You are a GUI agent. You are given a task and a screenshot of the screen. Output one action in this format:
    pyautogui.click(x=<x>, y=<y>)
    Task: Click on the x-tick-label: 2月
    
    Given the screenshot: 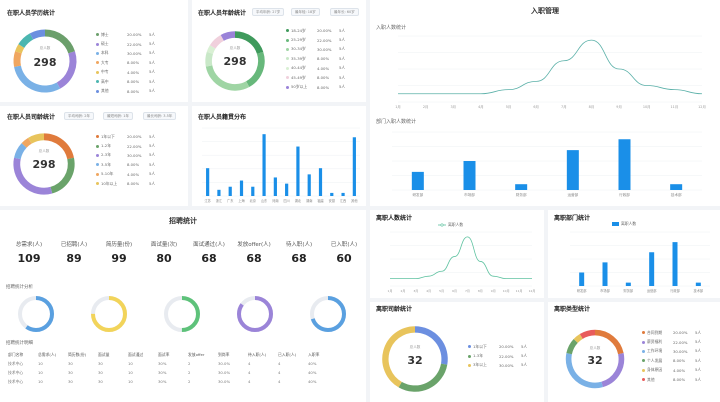 What is the action you would take?
    pyautogui.click(x=426, y=107)
    